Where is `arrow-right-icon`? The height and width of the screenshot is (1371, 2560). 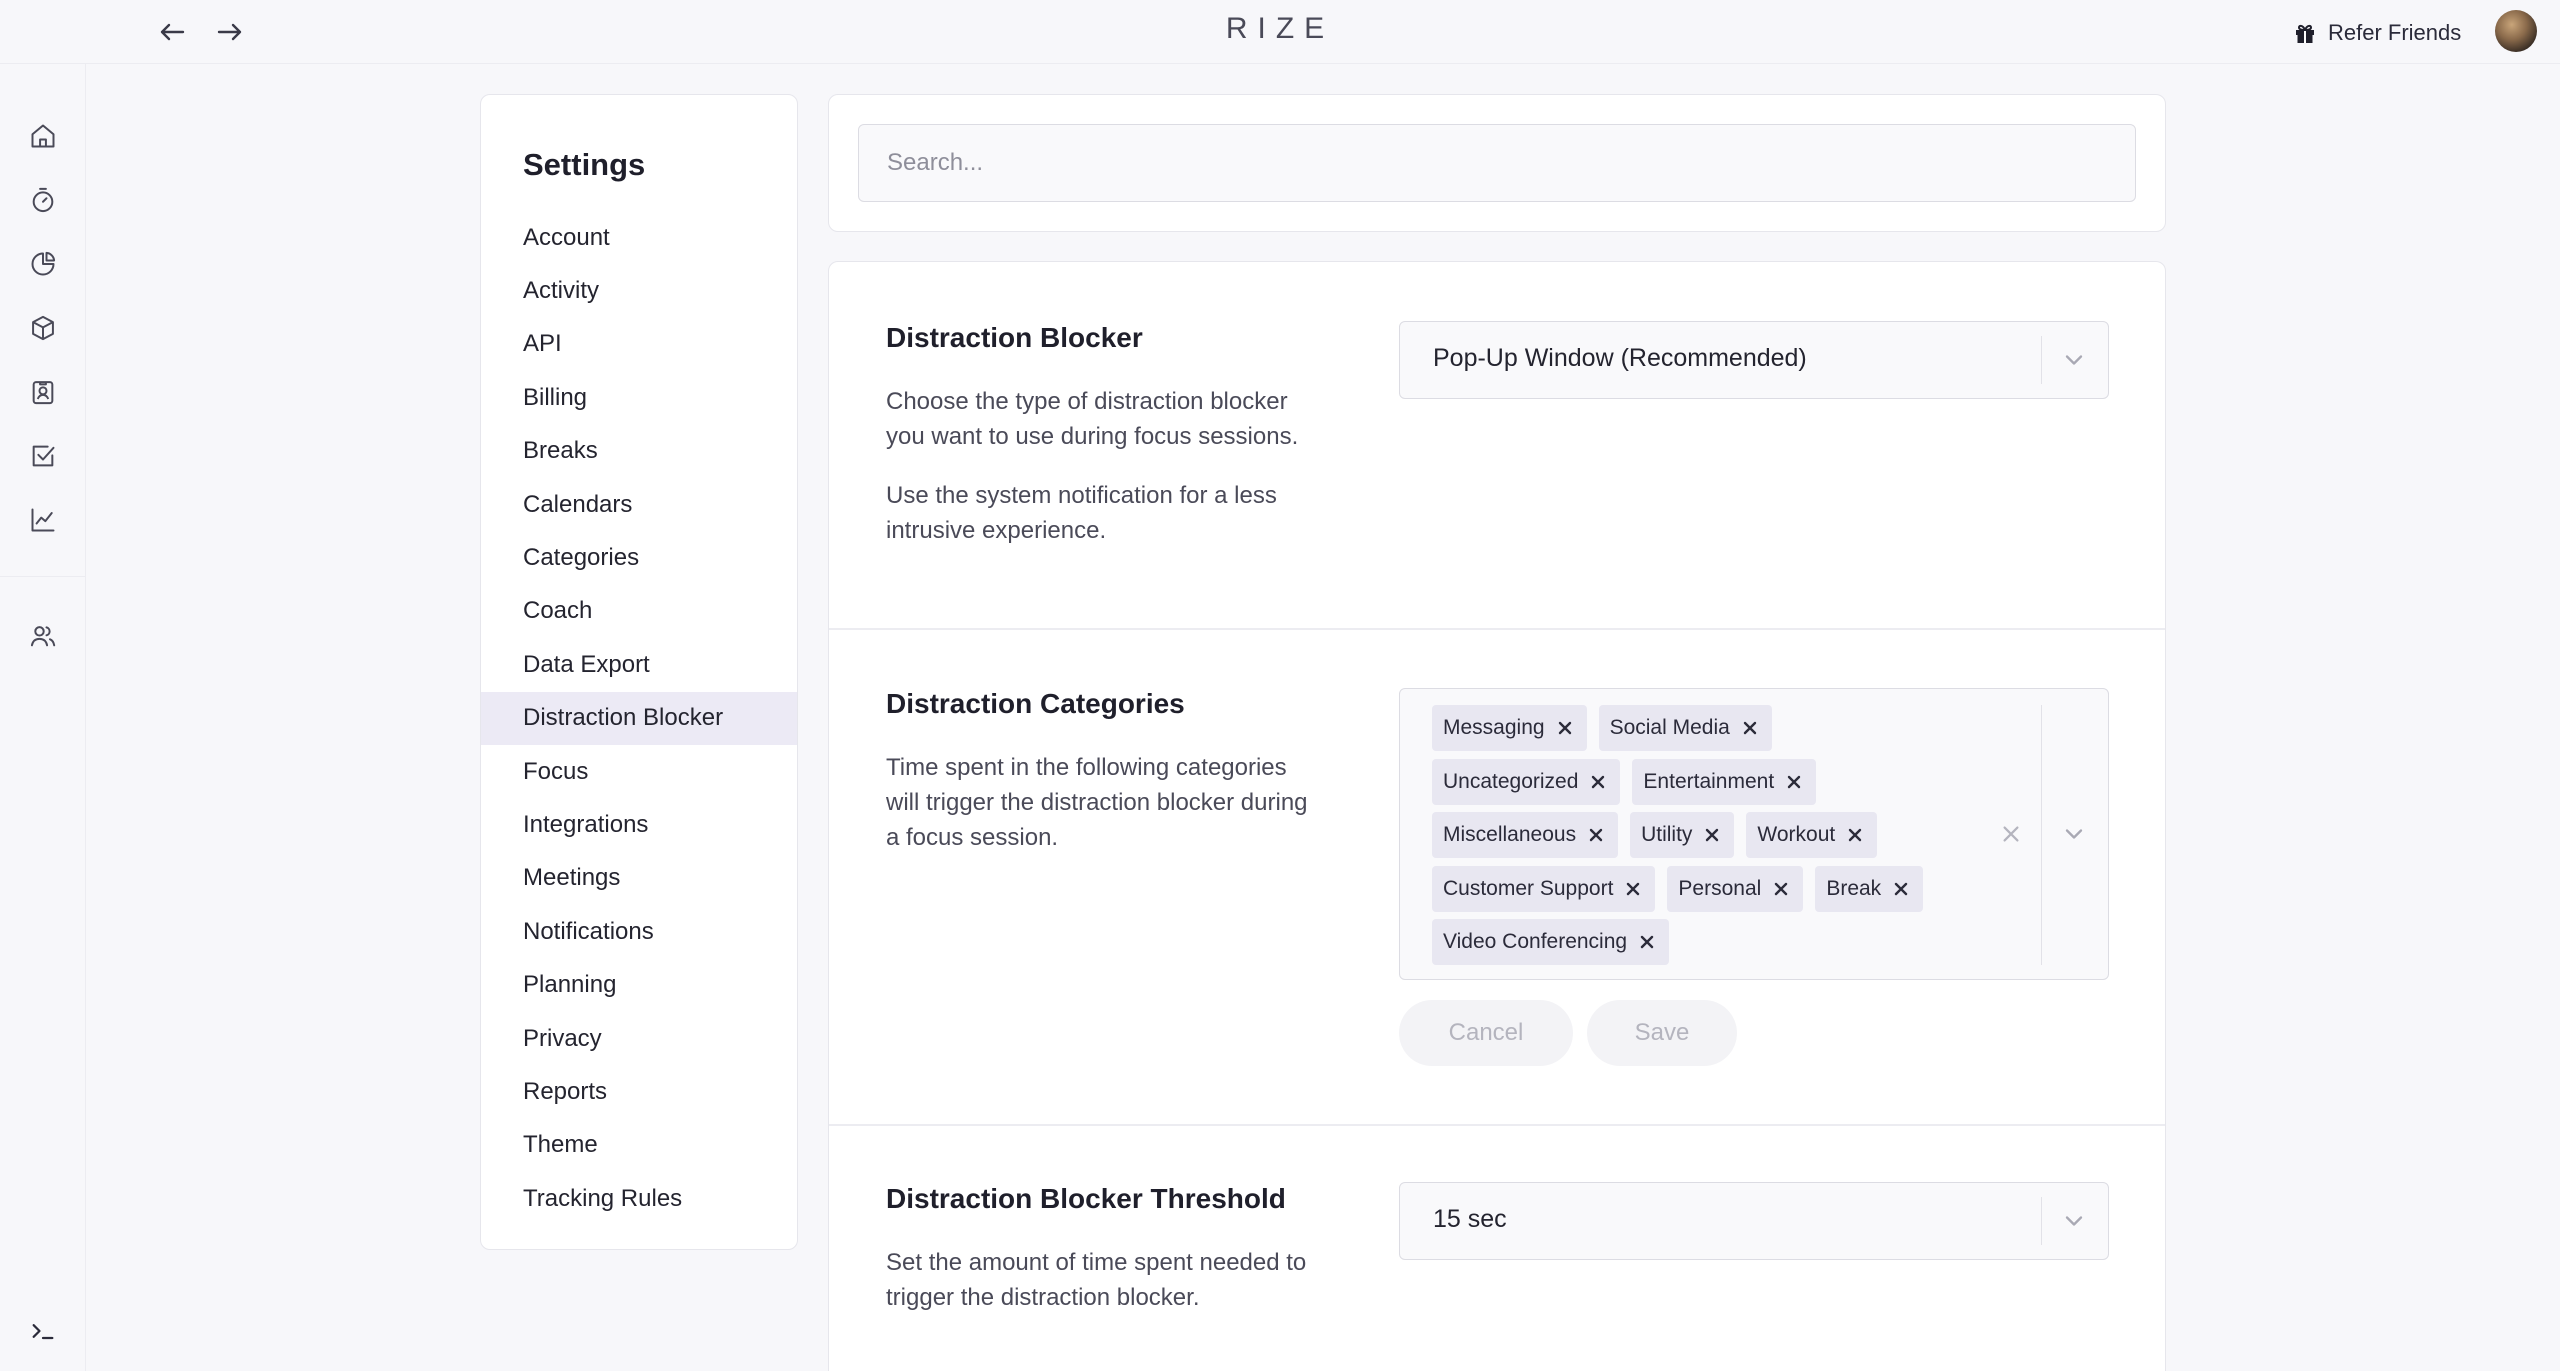 arrow-right-icon is located at coordinates (229, 32).